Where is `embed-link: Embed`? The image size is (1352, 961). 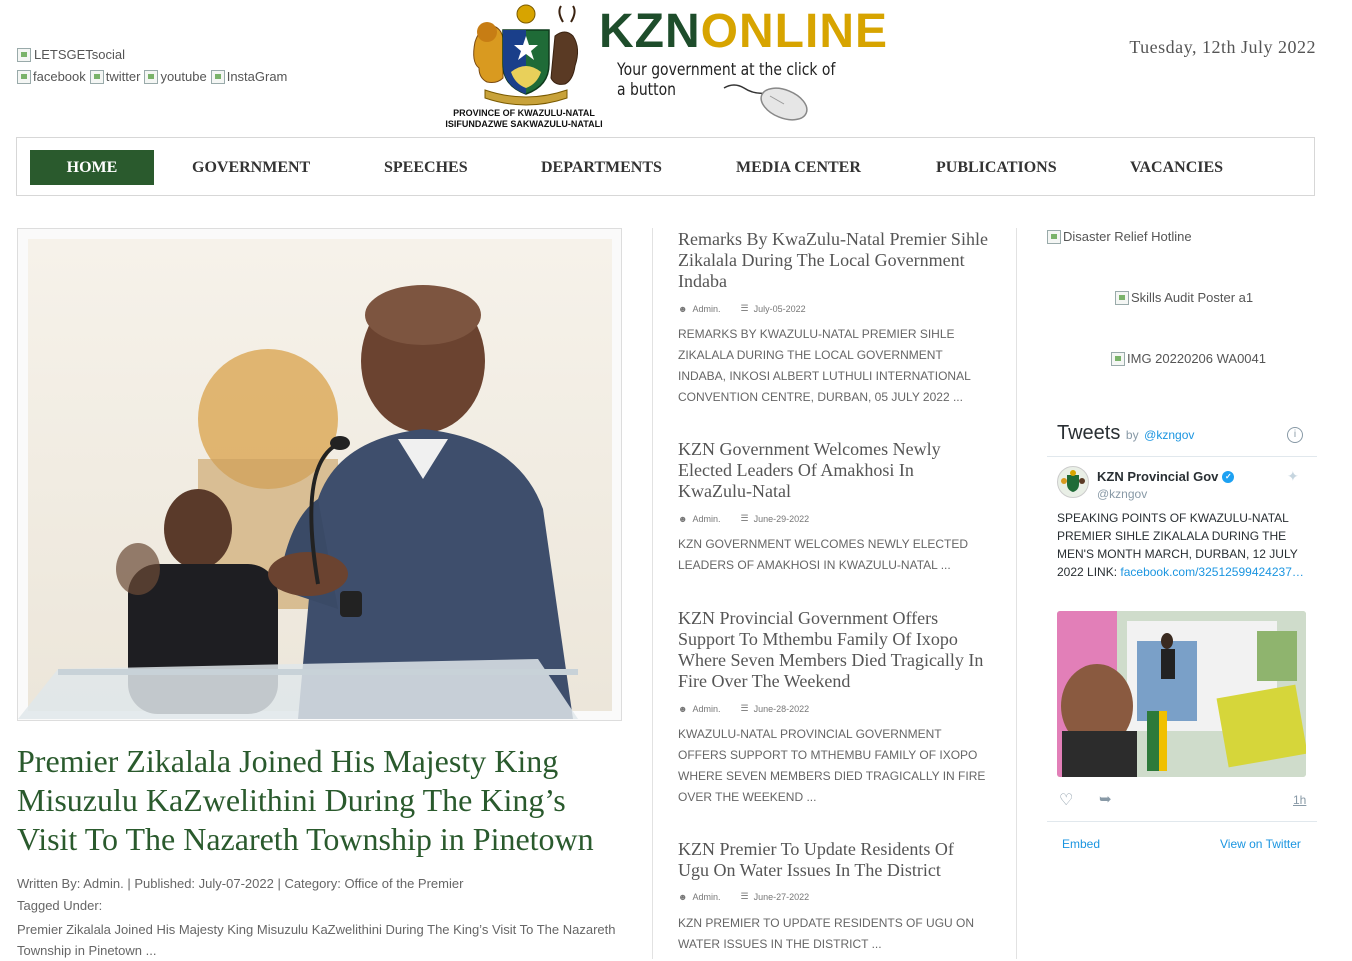
embed-link: Embed is located at coordinates (1081, 844).